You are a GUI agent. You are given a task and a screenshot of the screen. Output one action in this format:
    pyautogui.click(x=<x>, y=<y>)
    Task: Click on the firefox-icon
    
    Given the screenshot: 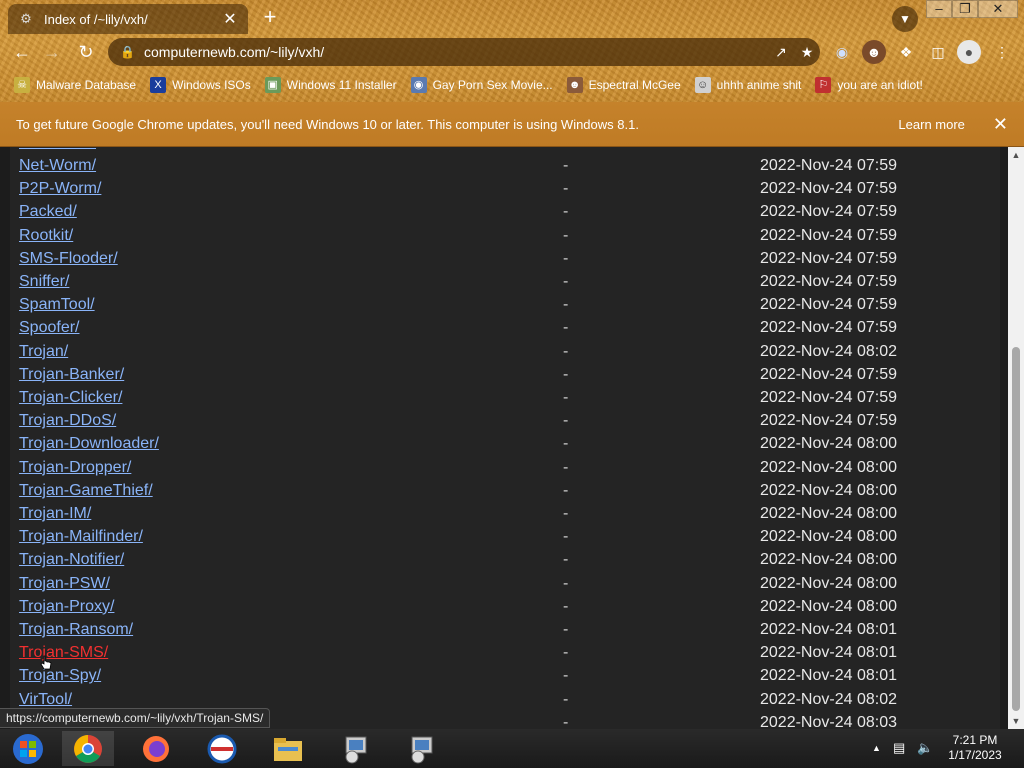 What is the action you would take?
    pyautogui.click(x=156, y=748)
    